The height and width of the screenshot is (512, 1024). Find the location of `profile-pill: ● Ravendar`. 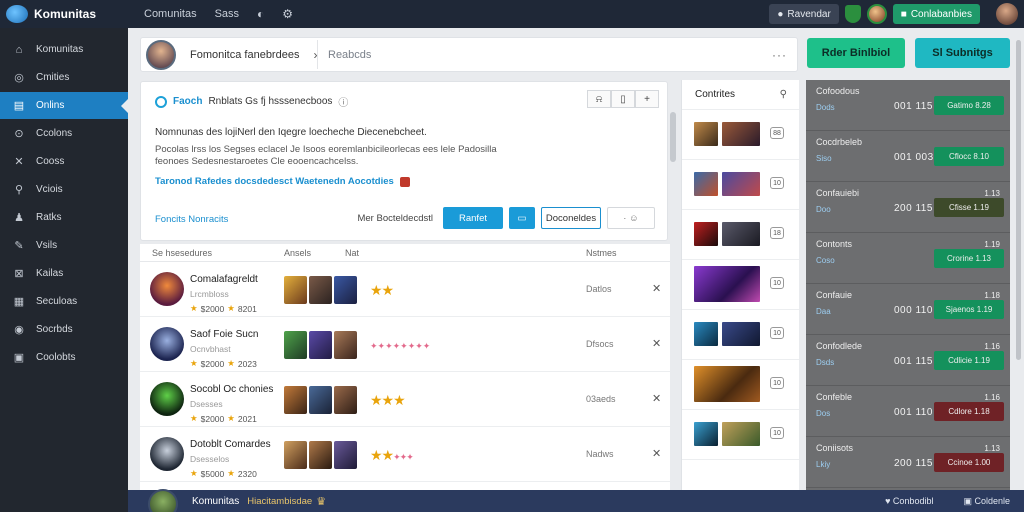

profile-pill: ● Ravendar is located at coordinates (804, 14).